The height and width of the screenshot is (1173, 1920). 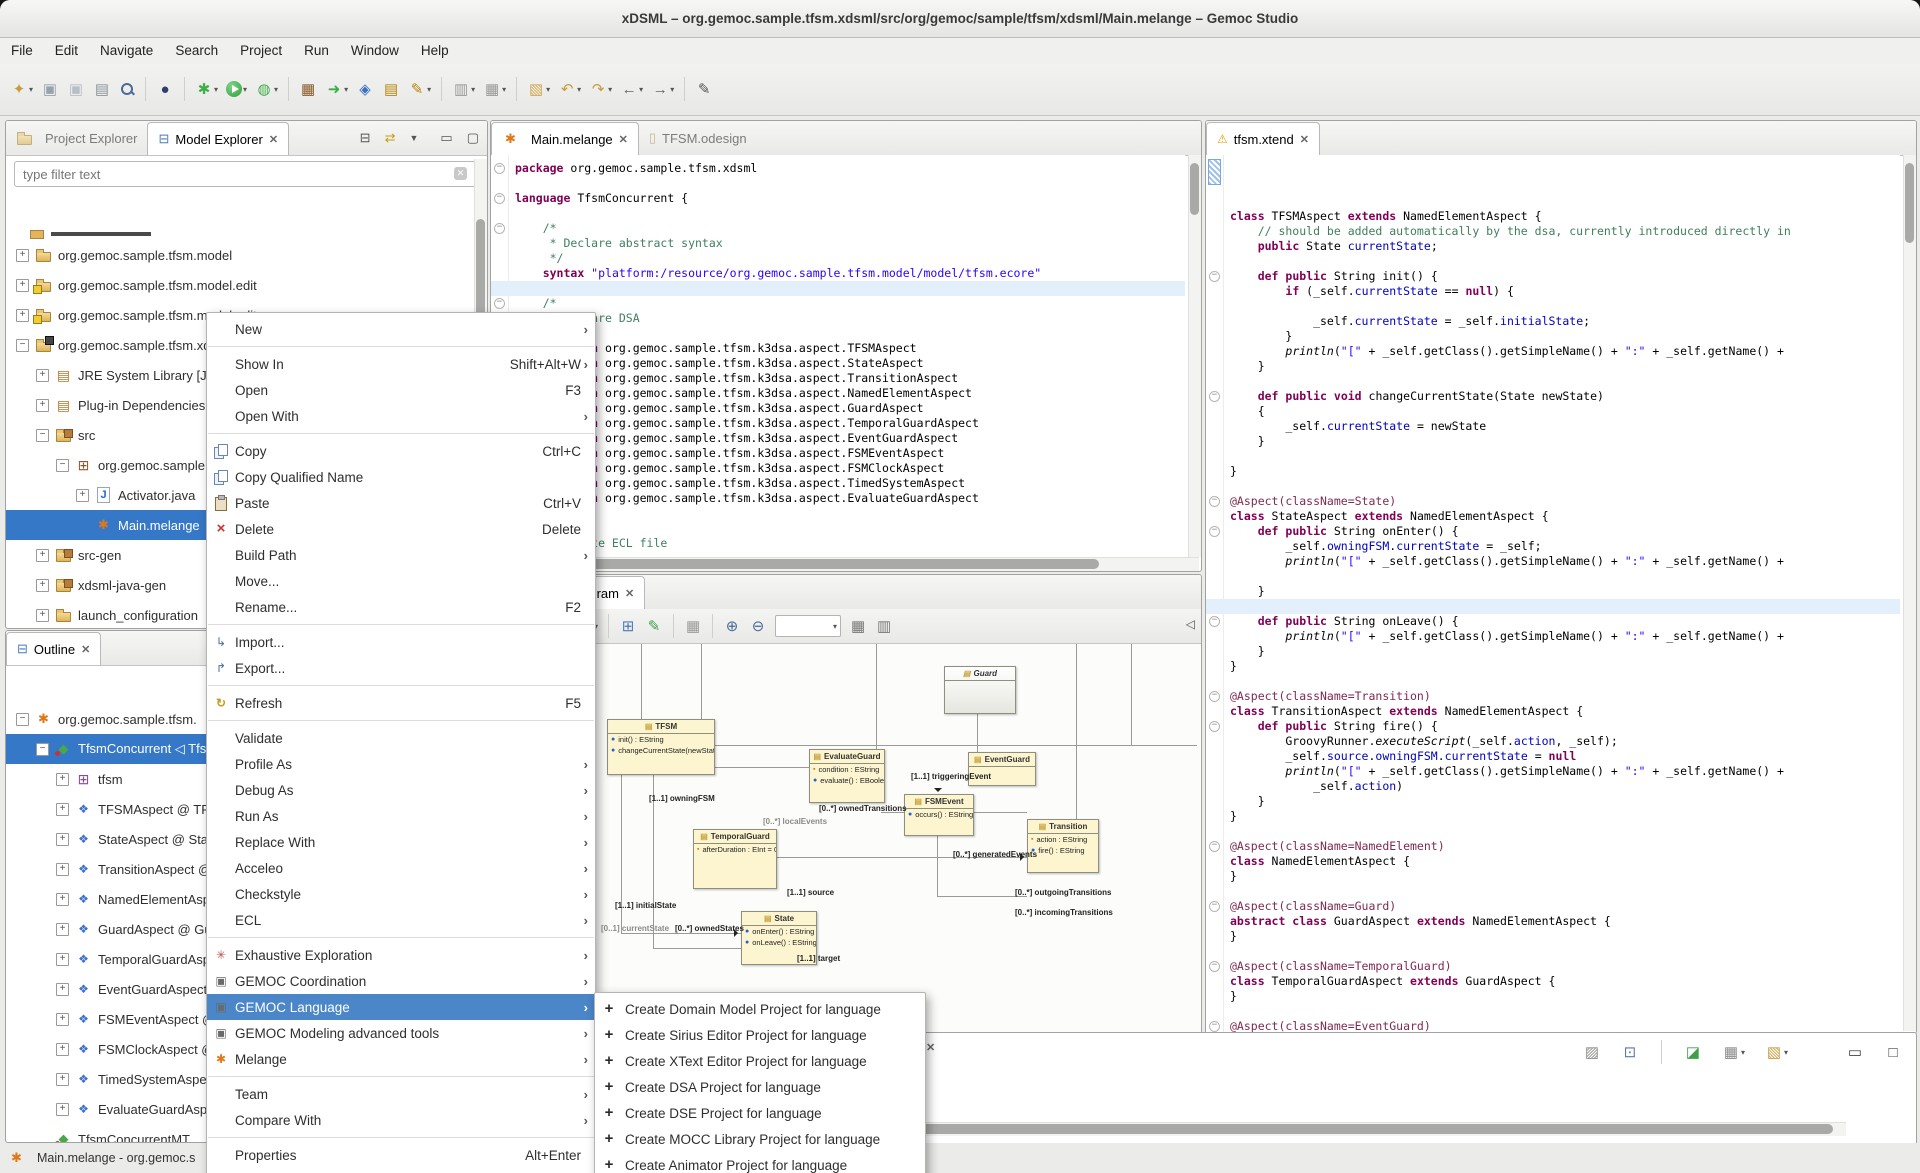 What do you see at coordinates (401, 1007) in the screenshot?
I see `context-menu-item-gemoc-language: ▣ GEMOC Language ›` at bounding box center [401, 1007].